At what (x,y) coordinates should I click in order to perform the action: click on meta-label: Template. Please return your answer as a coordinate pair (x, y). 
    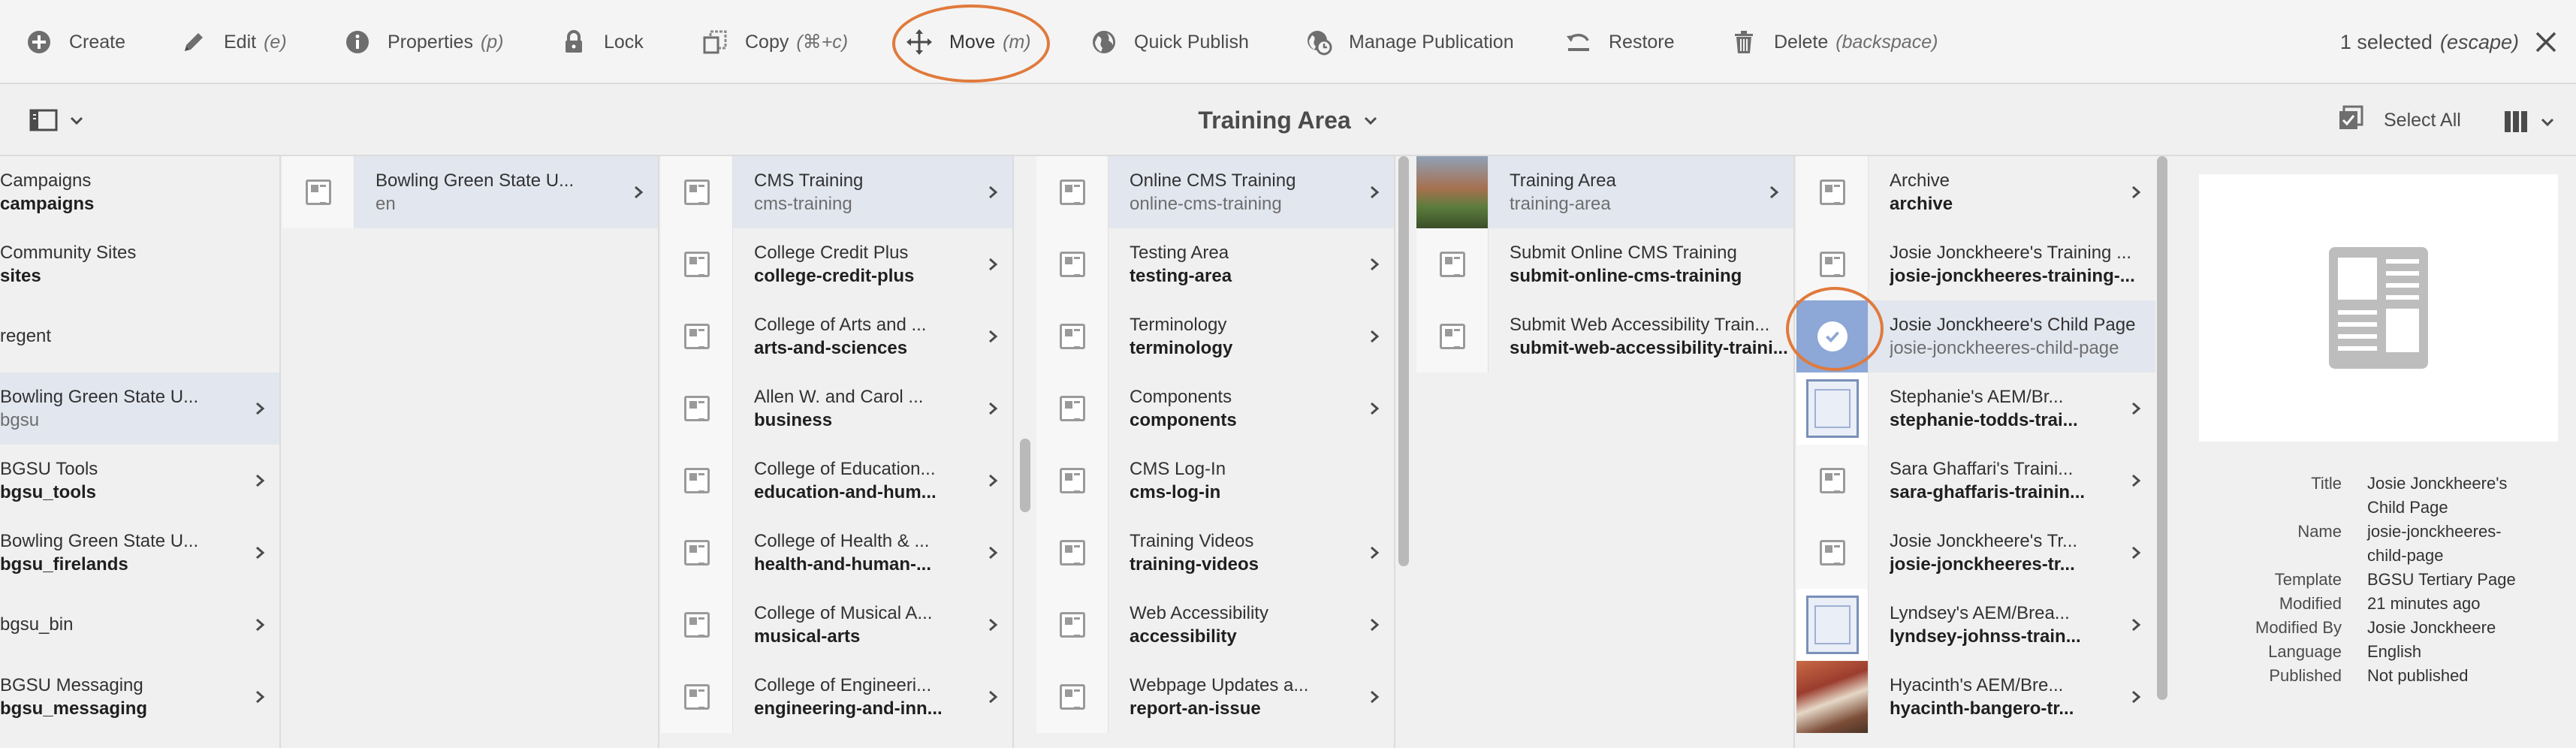
    Looking at the image, I should click on (2308, 579).